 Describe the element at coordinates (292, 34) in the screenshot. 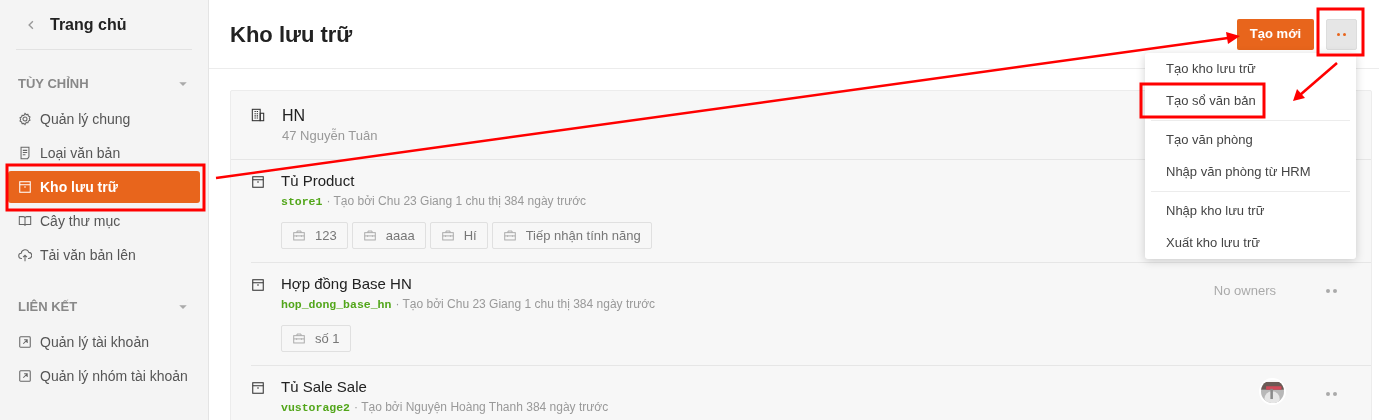

I see `page-title: Kho lưu trữ` at that location.